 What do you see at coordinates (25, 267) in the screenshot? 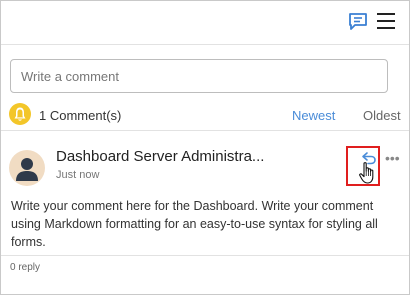
I see `reply-count: 0 reply` at bounding box center [25, 267].